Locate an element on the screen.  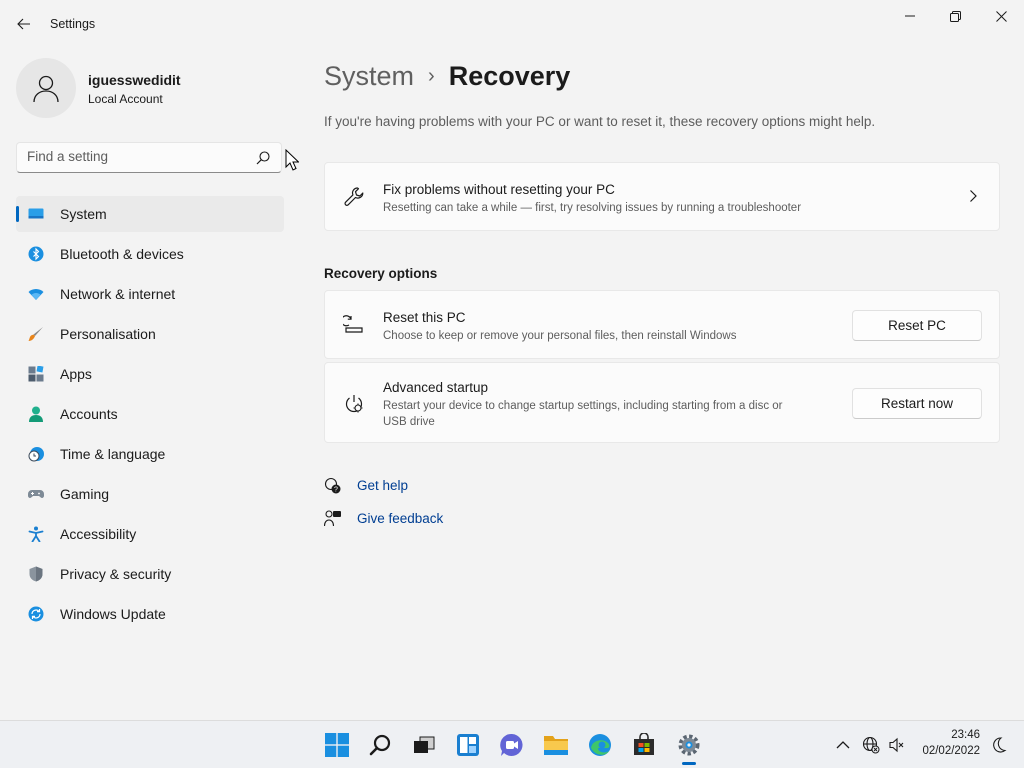
sidebar-item-accounts: Accounts is located at coordinates (150, 414).